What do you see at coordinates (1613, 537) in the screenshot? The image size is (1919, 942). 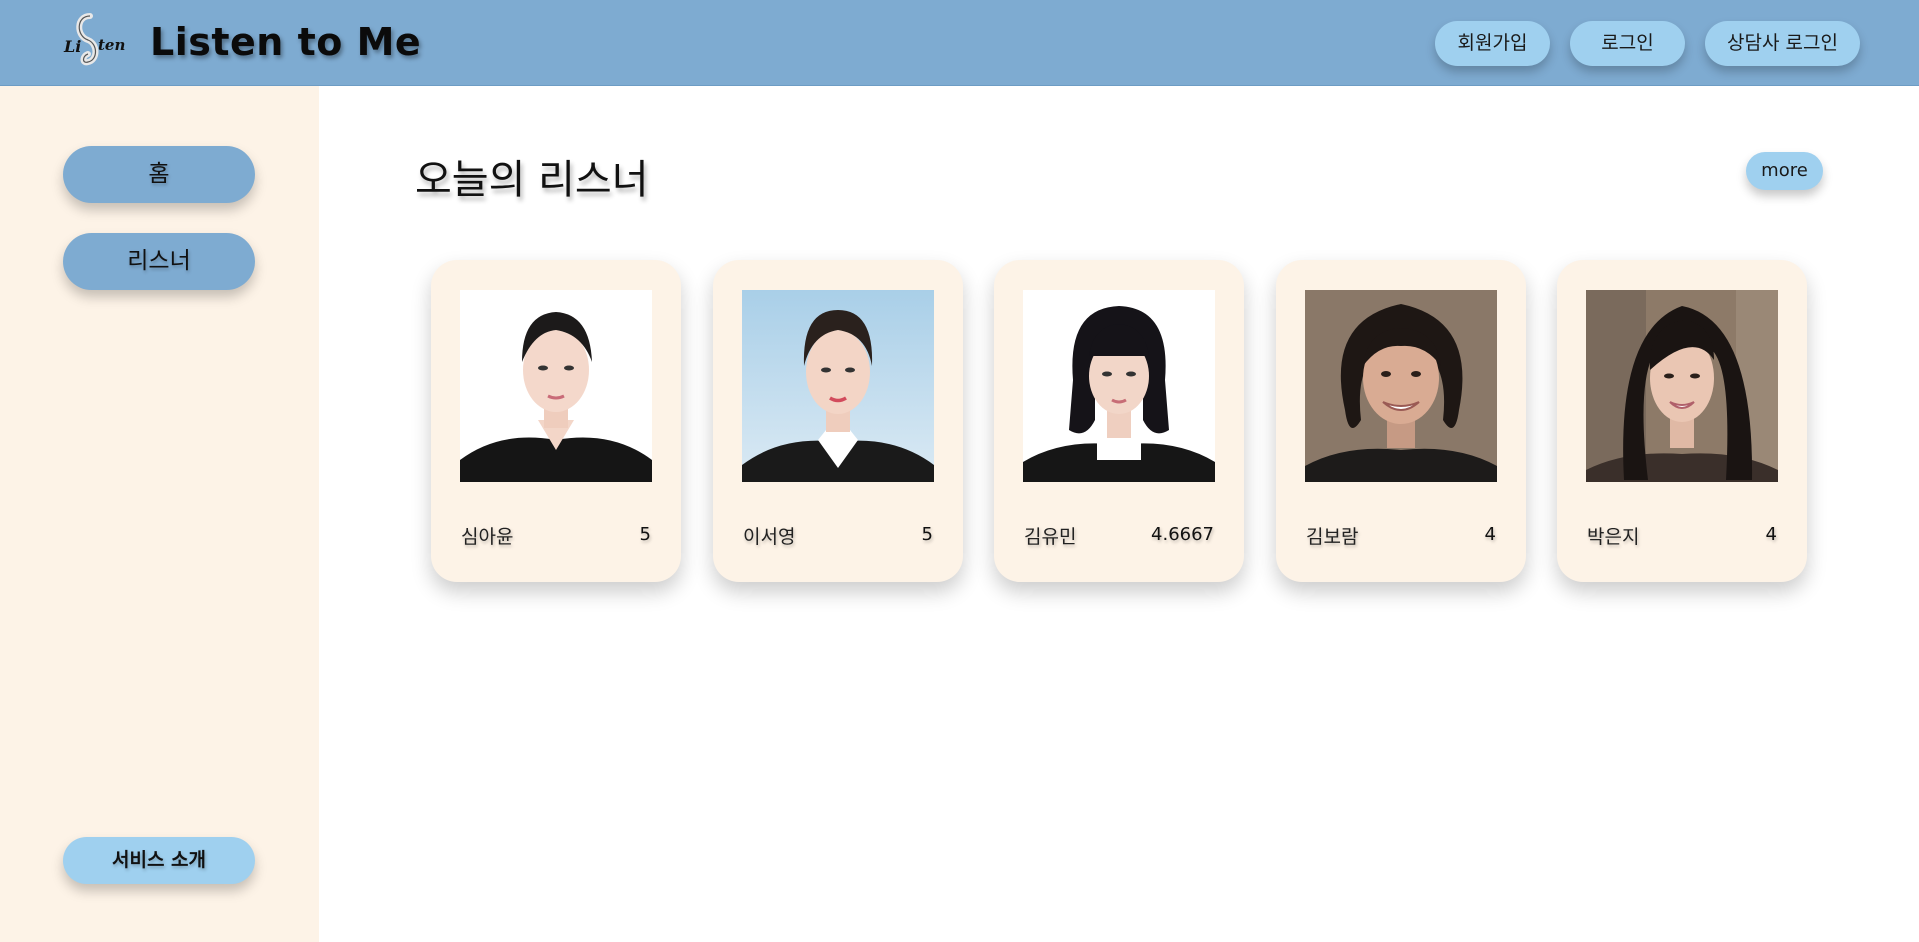 I see `listener-name: 박은지` at bounding box center [1613, 537].